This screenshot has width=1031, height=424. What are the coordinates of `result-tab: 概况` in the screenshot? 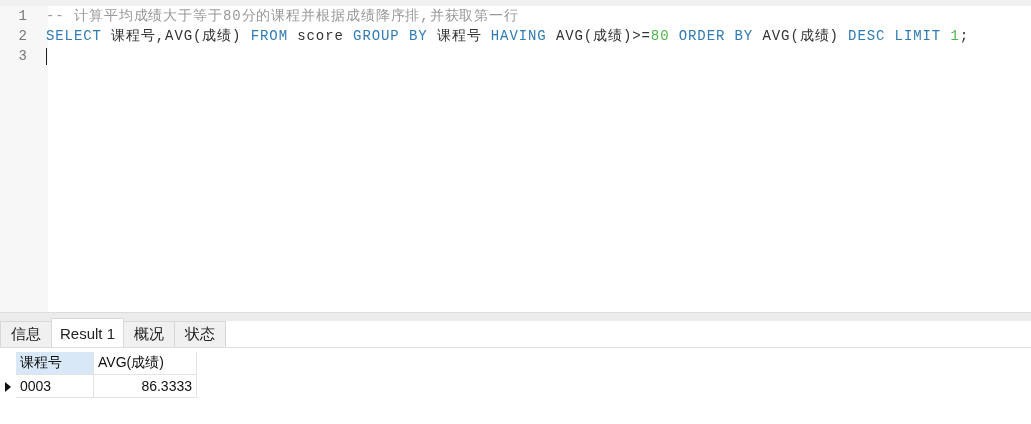 It's located at (149, 334).